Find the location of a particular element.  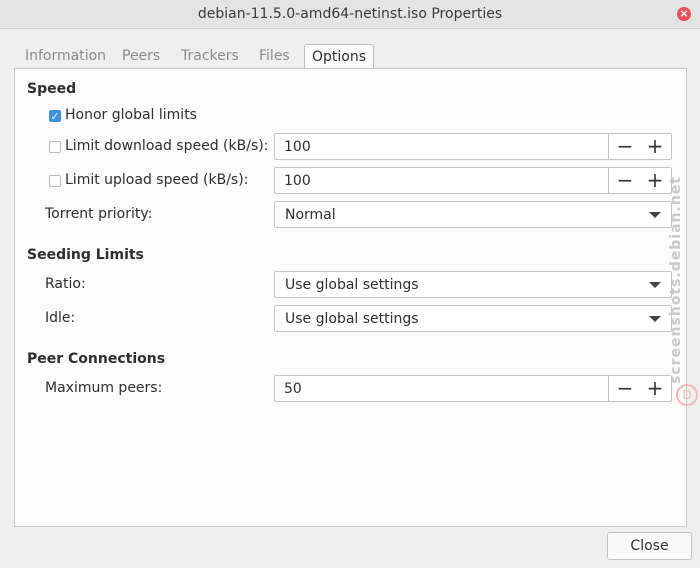

speed-section-title: Speed is located at coordinates (52, 89).